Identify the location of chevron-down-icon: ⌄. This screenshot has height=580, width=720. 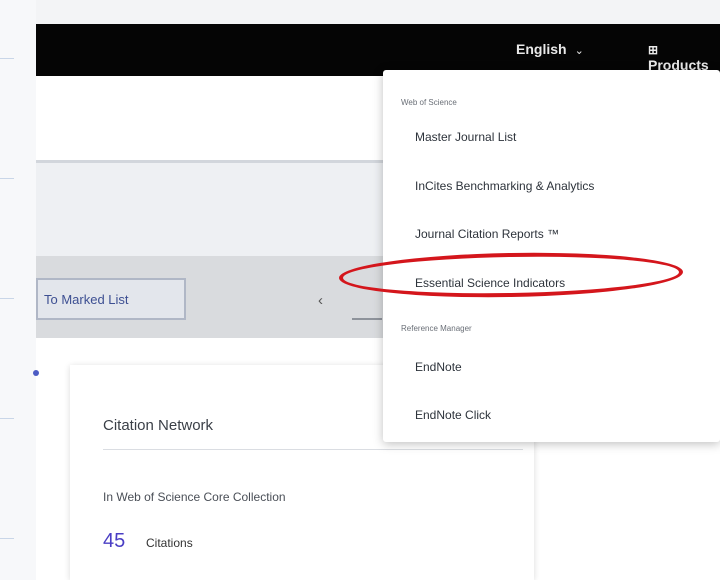
(579, 51).